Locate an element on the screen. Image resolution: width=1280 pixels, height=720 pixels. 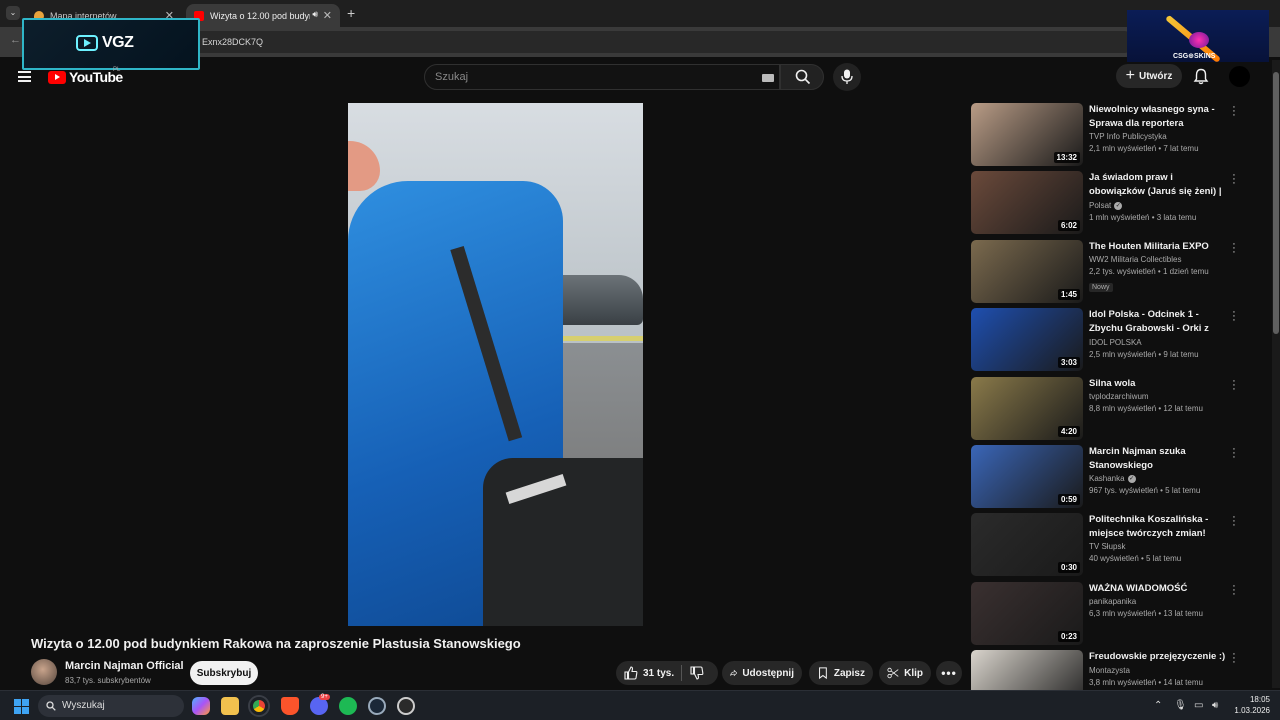
verified-check-icon: ✓ is located at coordinates (1118, 206).